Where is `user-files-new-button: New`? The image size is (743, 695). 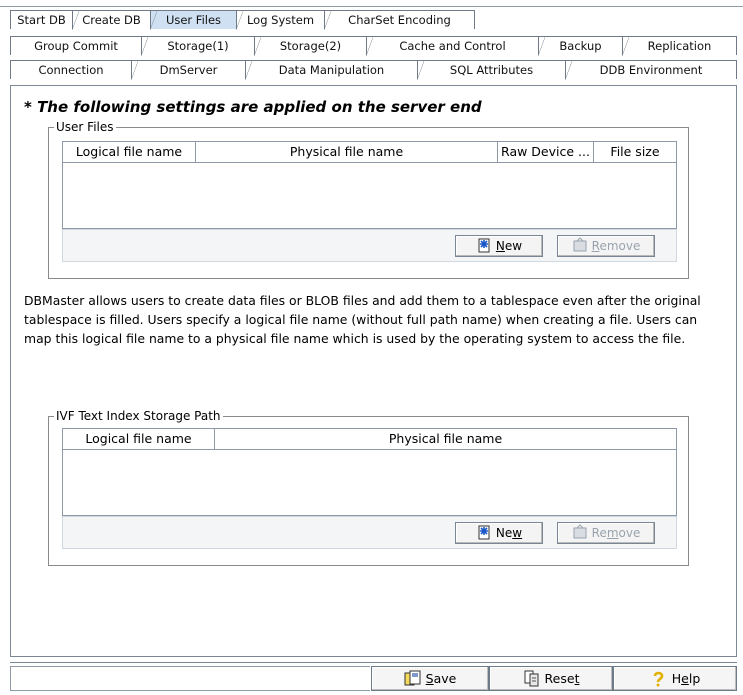 user-files-new-button: New is located at coordinates (499, 246).